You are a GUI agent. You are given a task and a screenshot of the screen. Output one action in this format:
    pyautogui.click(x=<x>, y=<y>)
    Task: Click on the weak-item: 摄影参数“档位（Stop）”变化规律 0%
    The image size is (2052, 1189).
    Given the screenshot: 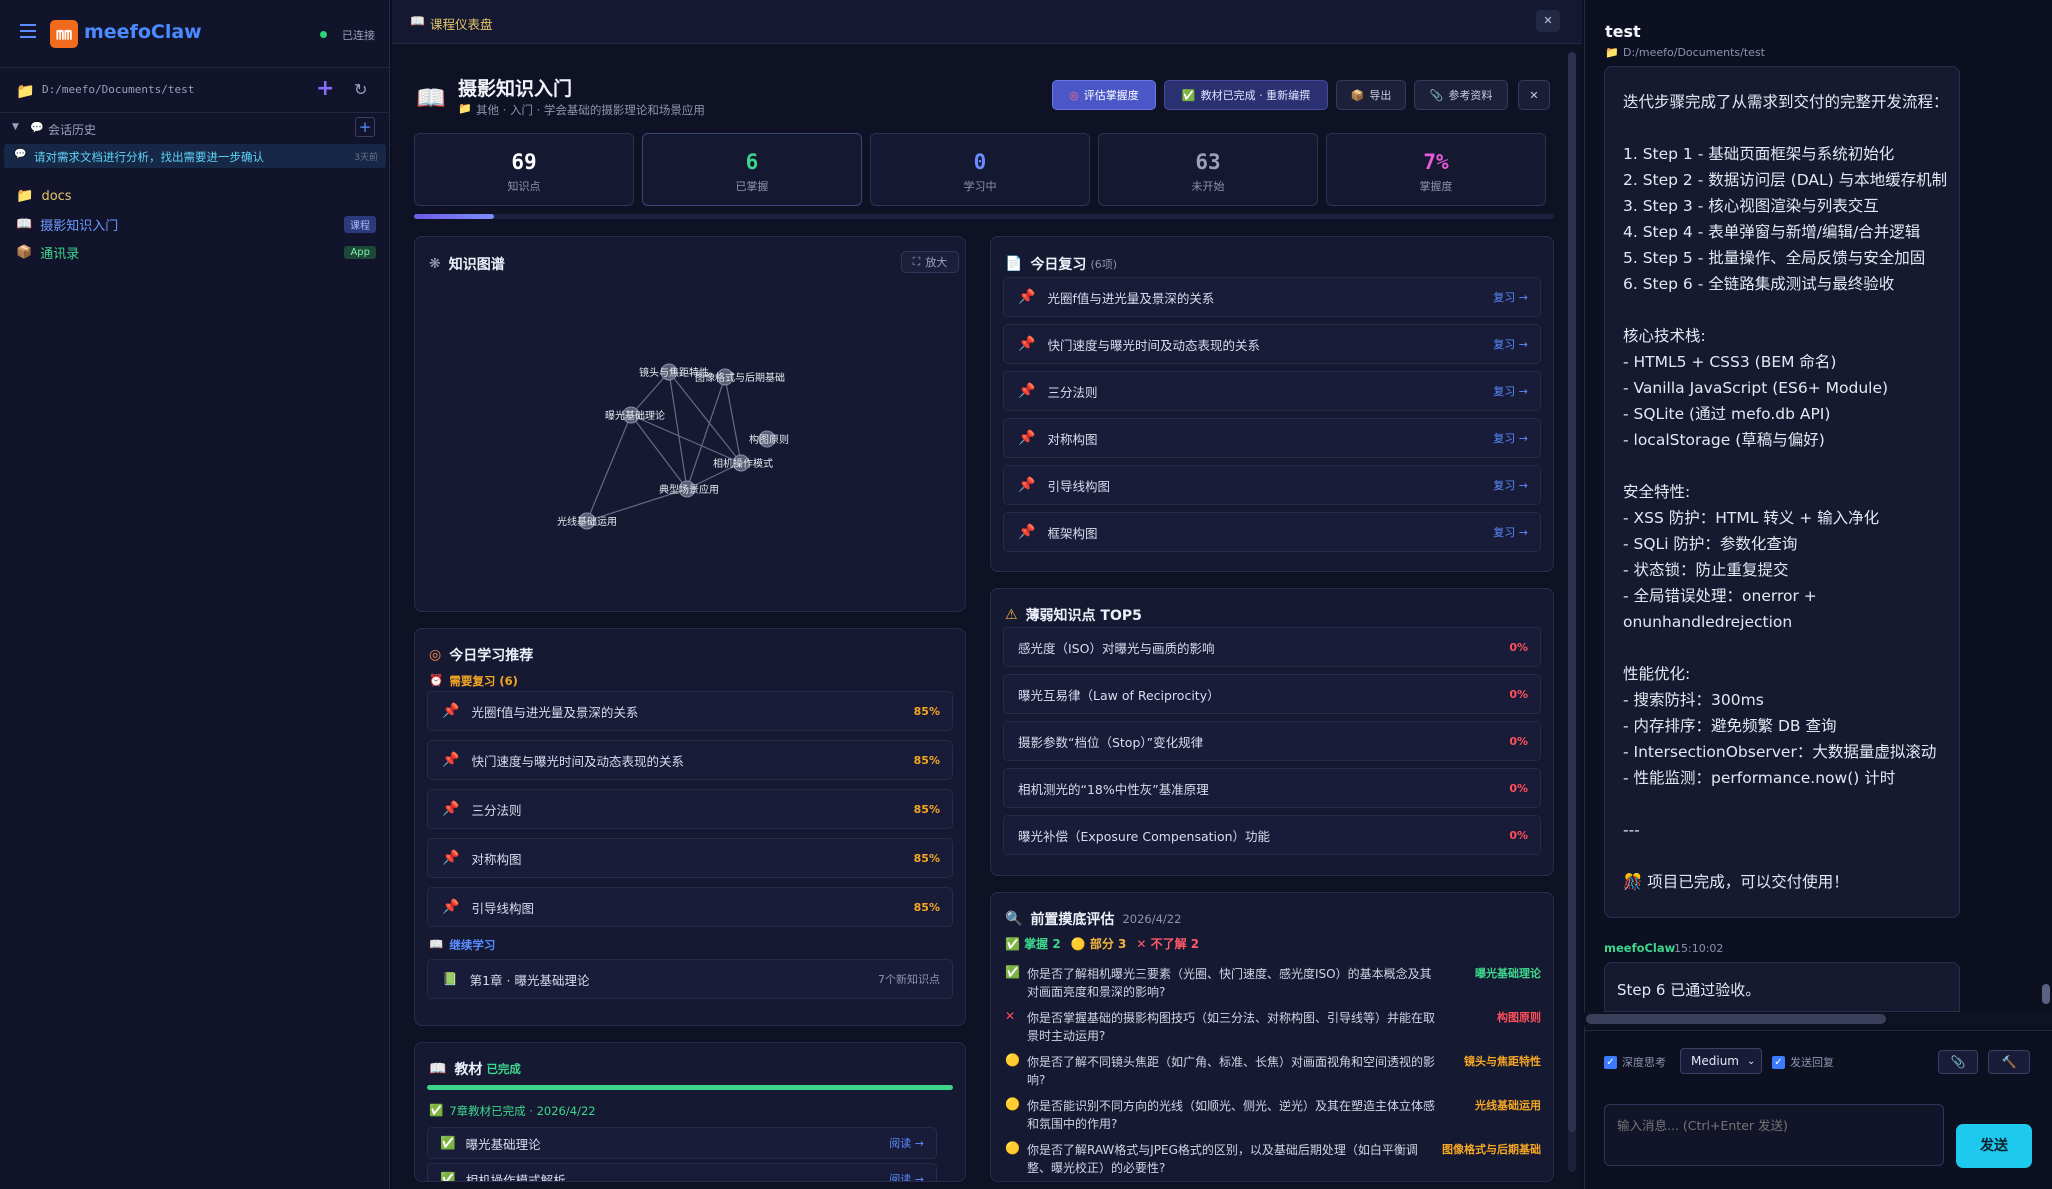 What is the action you would take?
    pyautogui.click(x=1272, y=741)
    